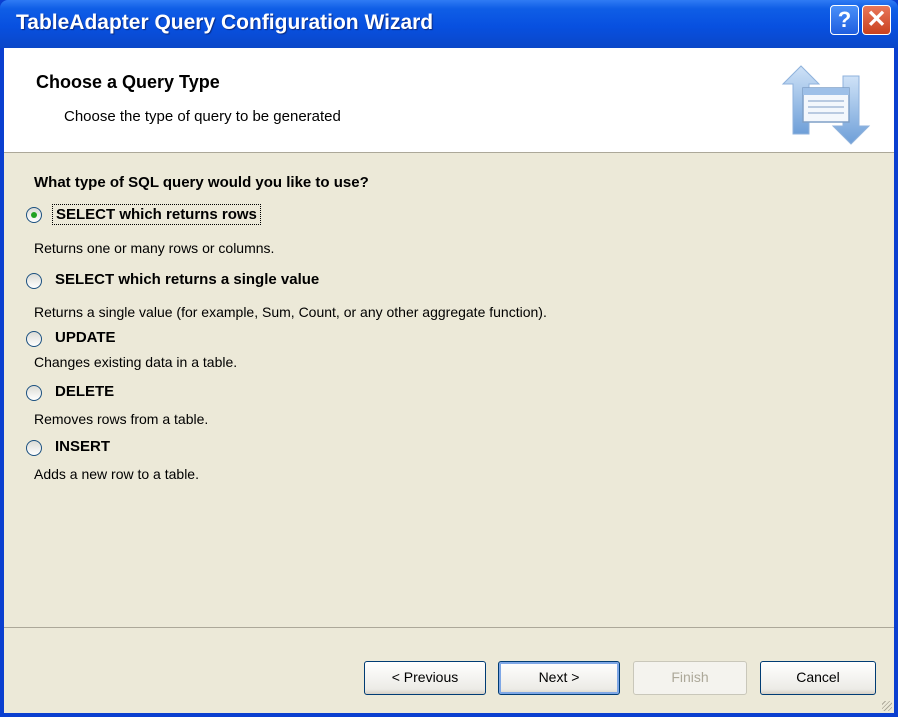 The height and width of the screenshot is (717, 898). I want to click on radio-selected-dot, so click(34, 215).